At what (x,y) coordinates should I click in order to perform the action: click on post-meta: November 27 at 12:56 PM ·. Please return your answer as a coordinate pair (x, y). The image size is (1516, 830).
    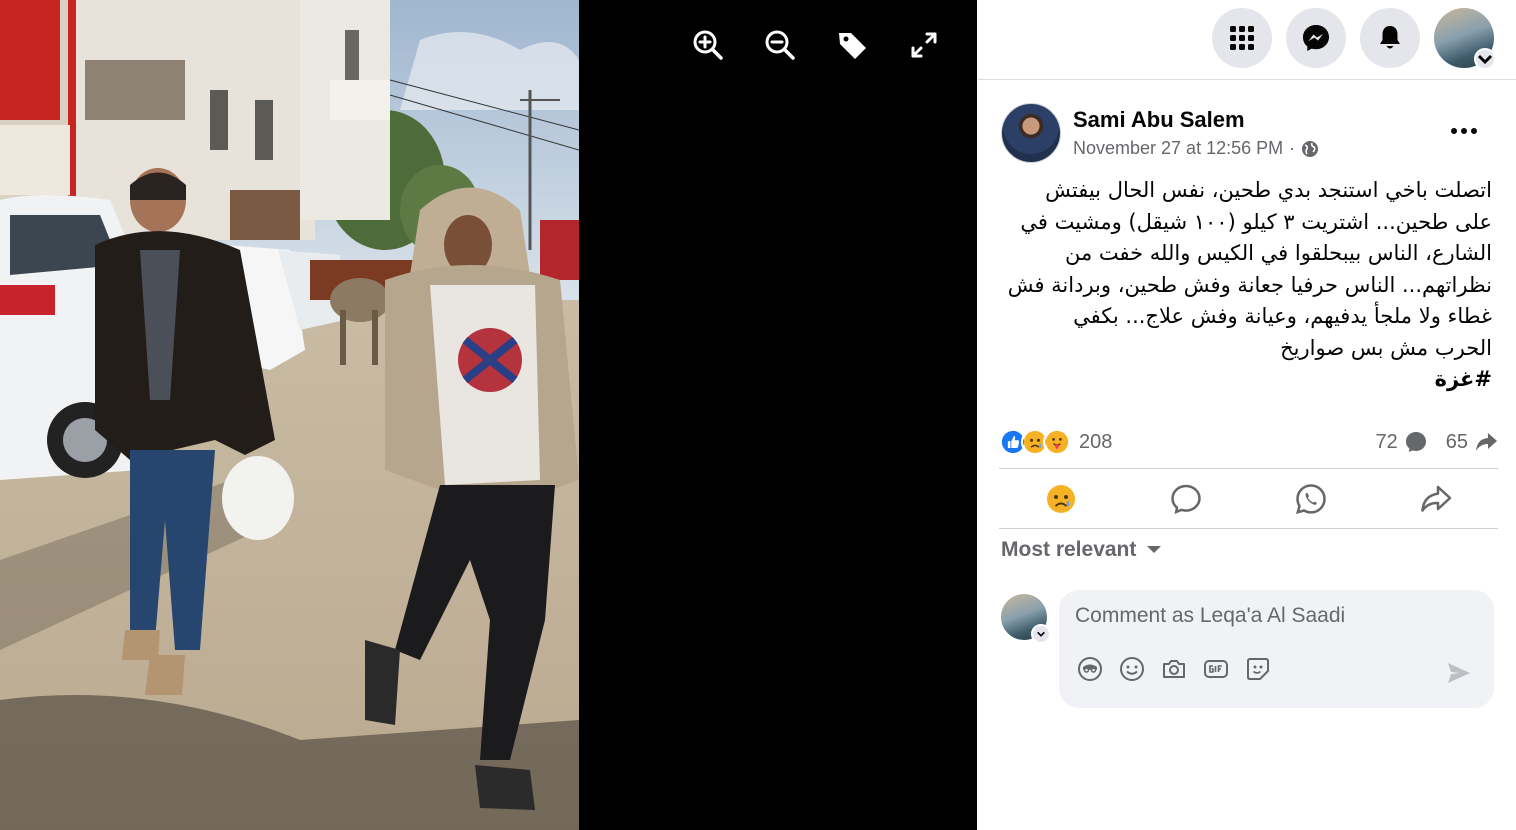
    Looking at the image, I should click on (1196, 148).